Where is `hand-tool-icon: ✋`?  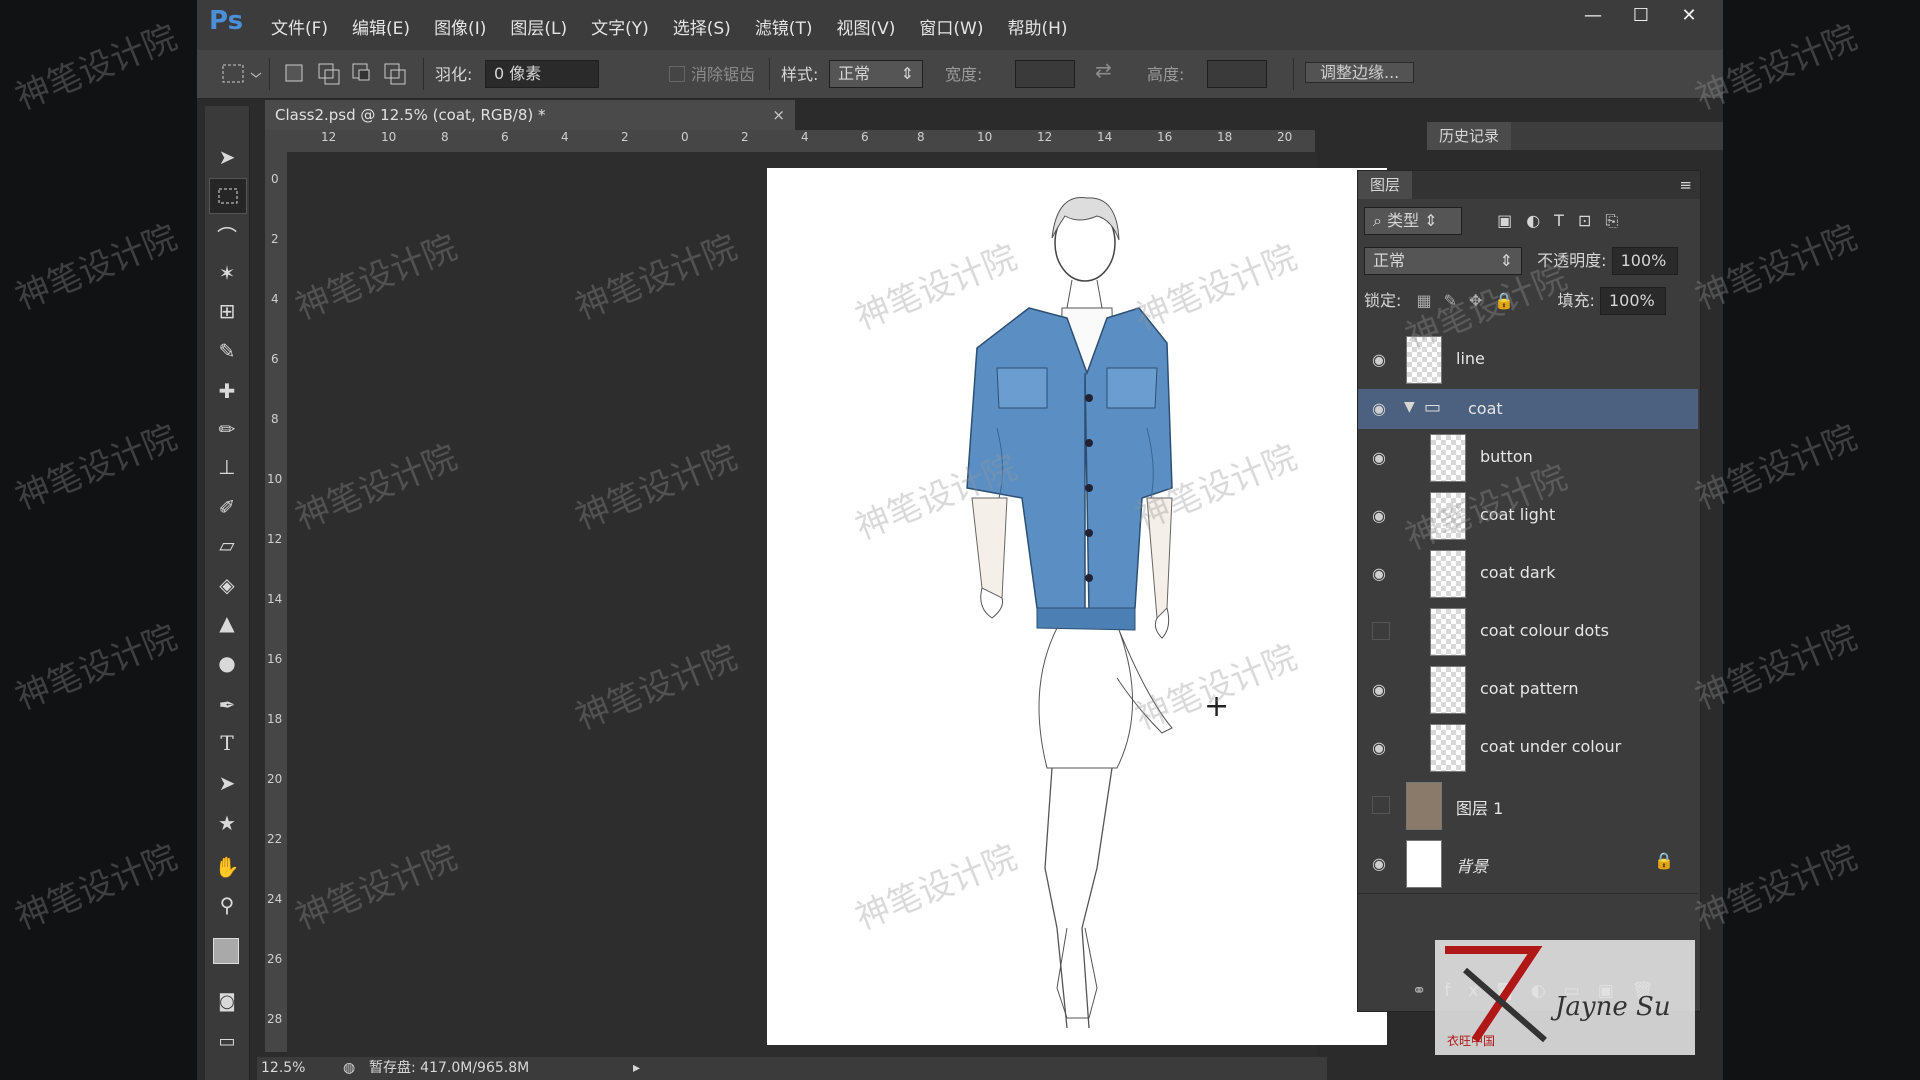
hand-tool-icon: ✋ is located at coordinates (227, 867).